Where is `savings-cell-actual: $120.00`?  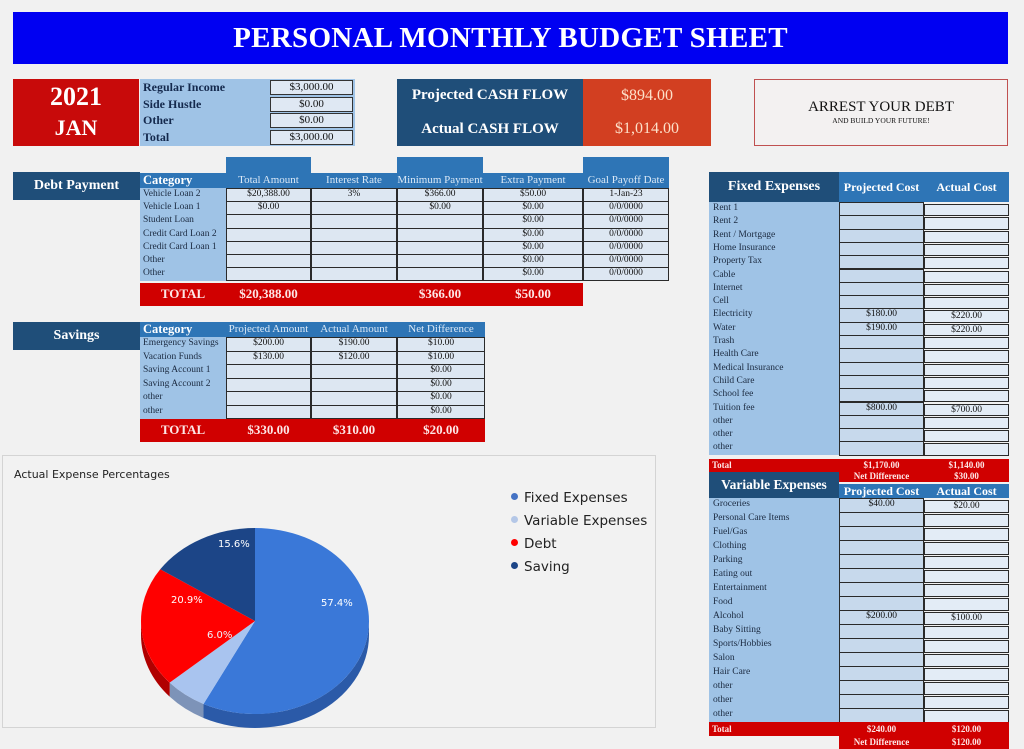 savings-cell-actual: $120.00 is located at coordinates (354, 357).